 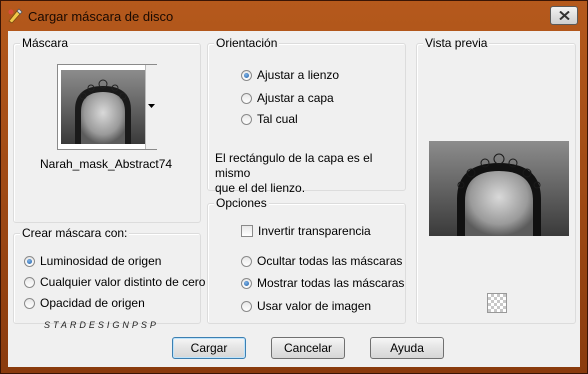 I want to click on radio-label: Opacidad de origen, so click(x=92, y=303).